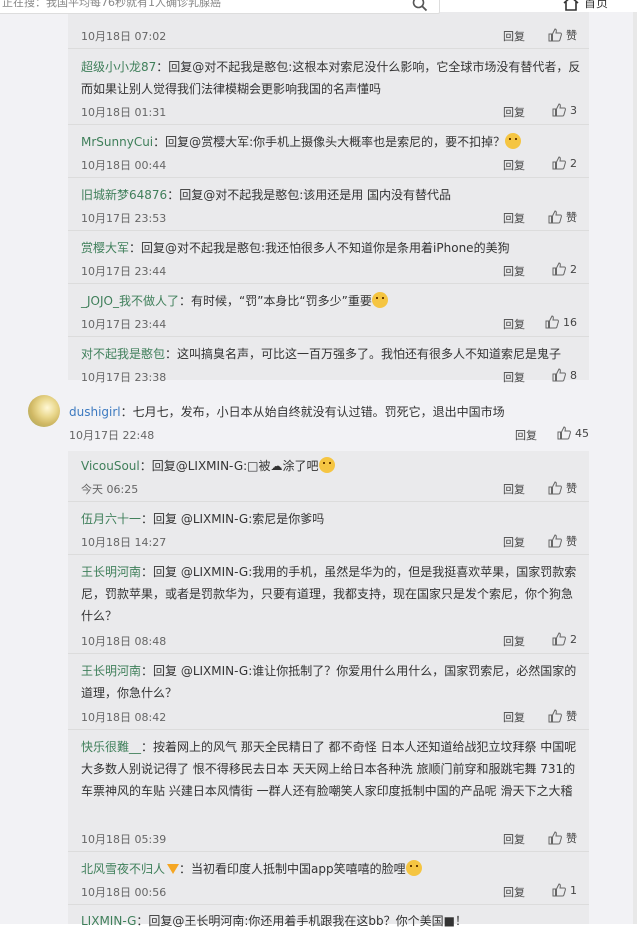  I want to click on comment-user: 超级小小龙87, so click(118, 67).